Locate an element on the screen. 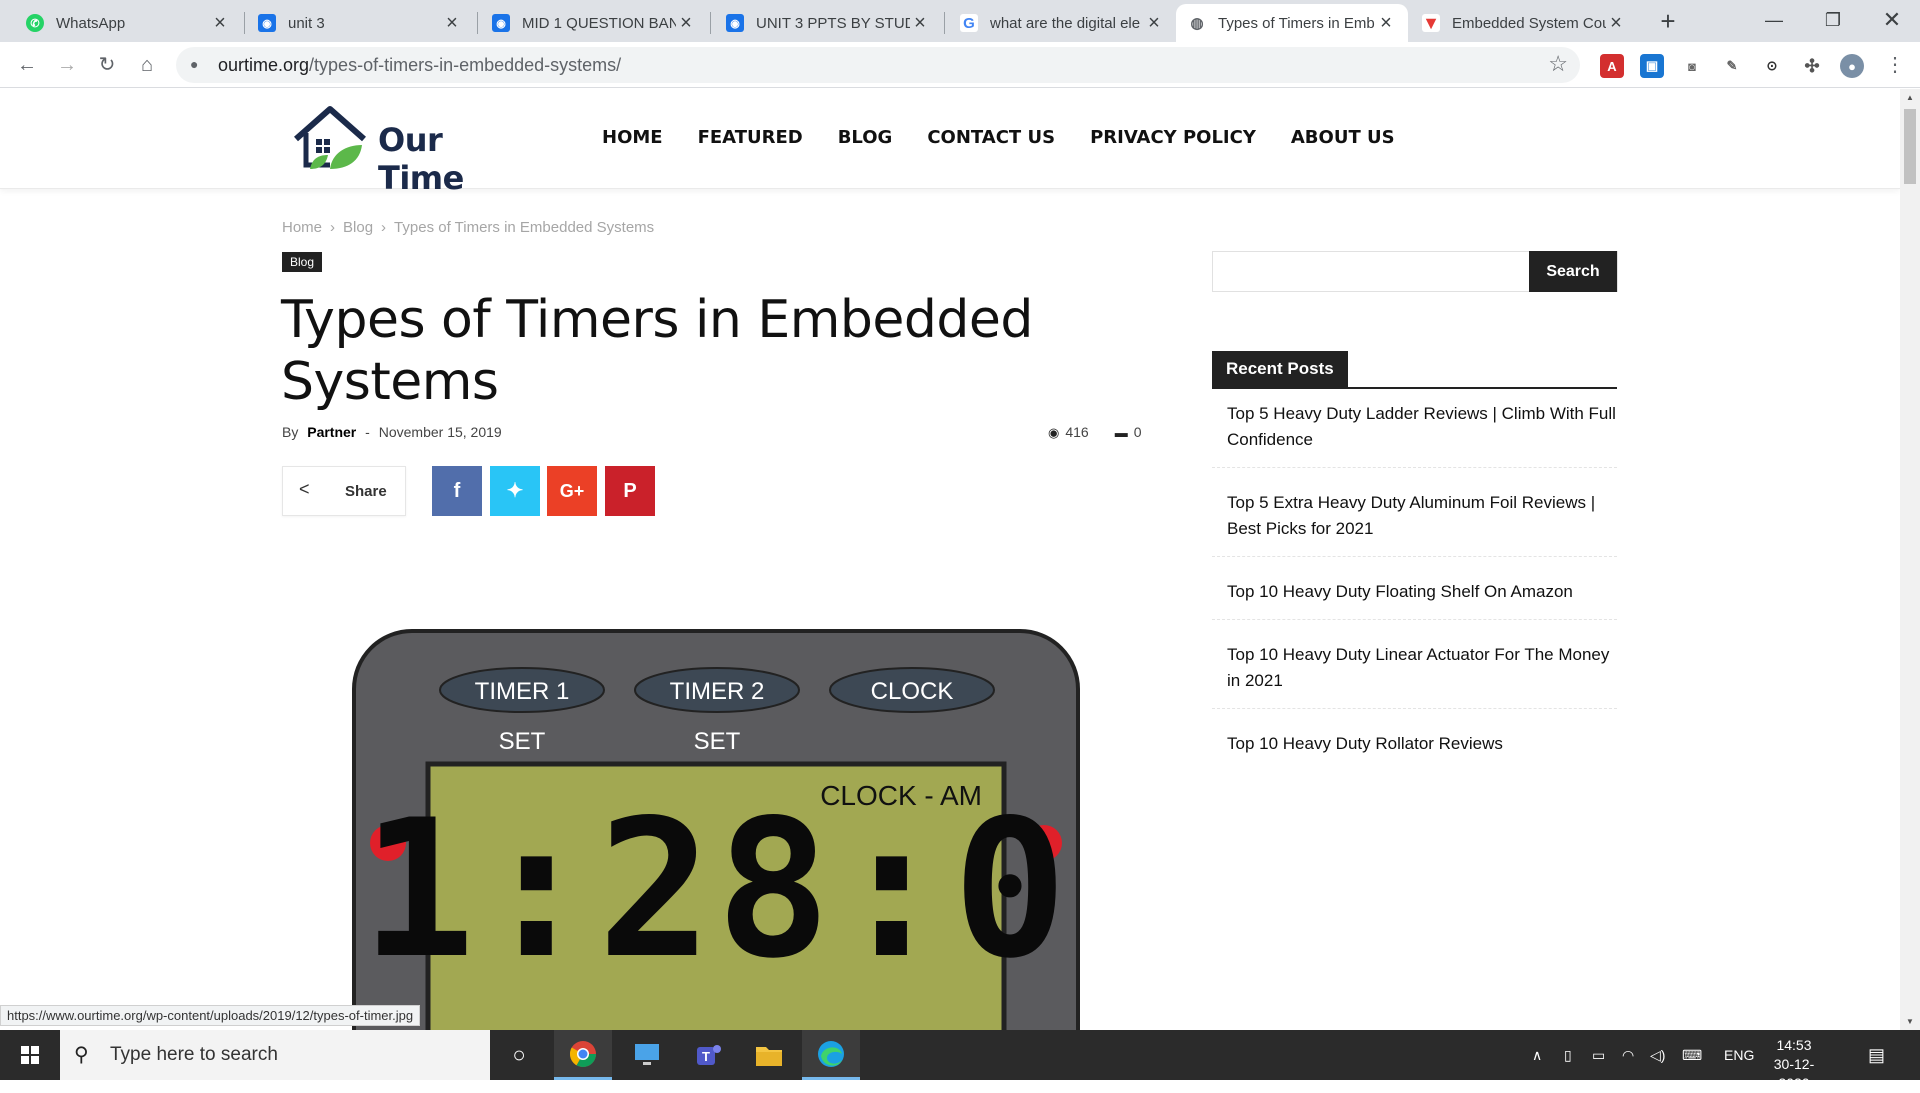  reload-icon: ↻ is located at coordinates (107, 65).